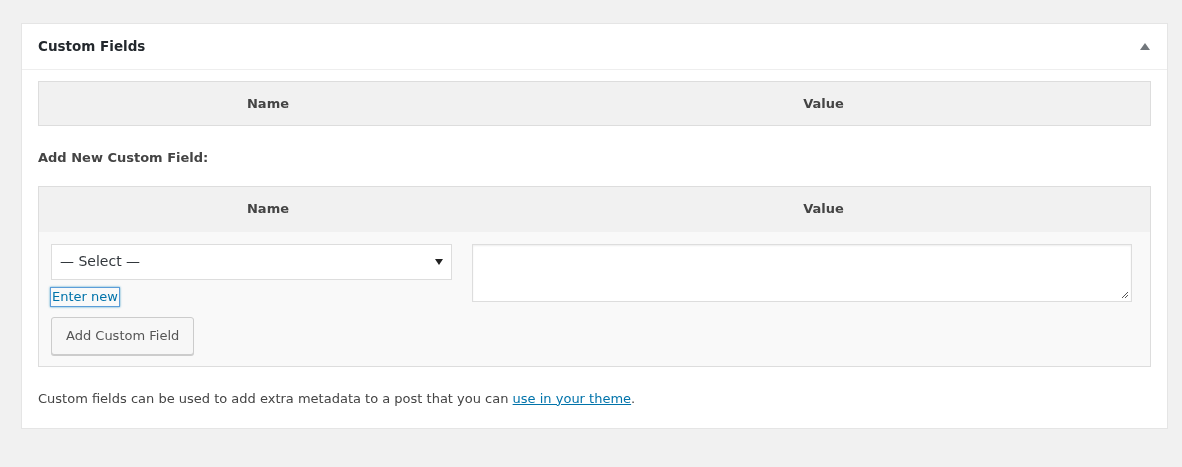  Describe the element at coordinates (85, 296) in the screenshot. I see `enter-new-link: Enter new` at that location.